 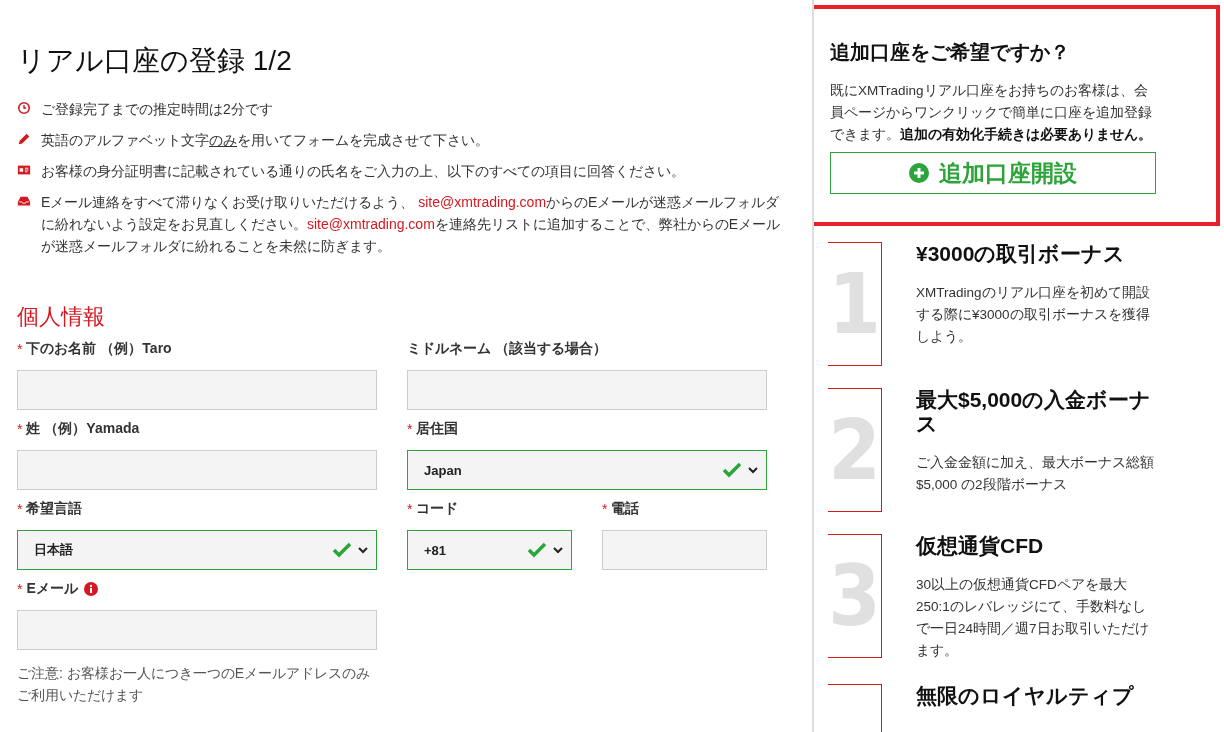 I want to click on page-title: リアル口座の登録 1/2, so click(x=155, y=61).